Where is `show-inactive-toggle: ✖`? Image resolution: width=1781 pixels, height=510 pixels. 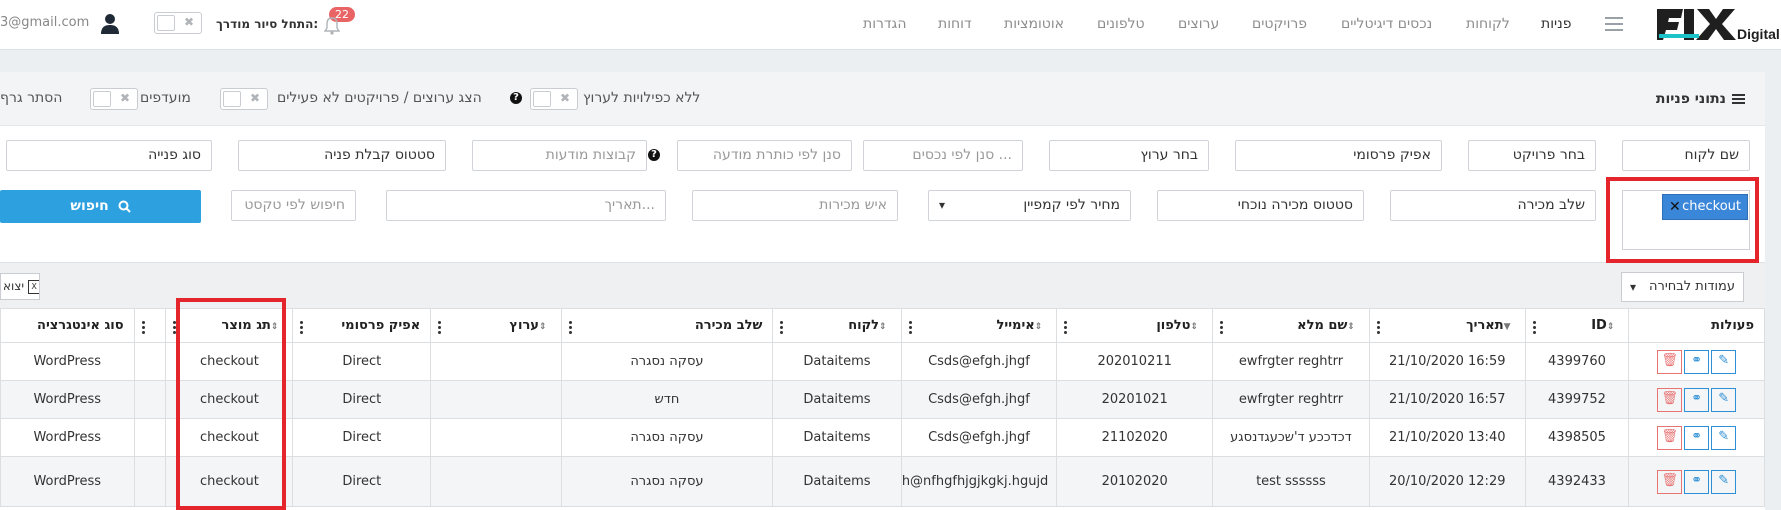 show-inactive-toggle: ✖ is located at coordinates (244, 99).